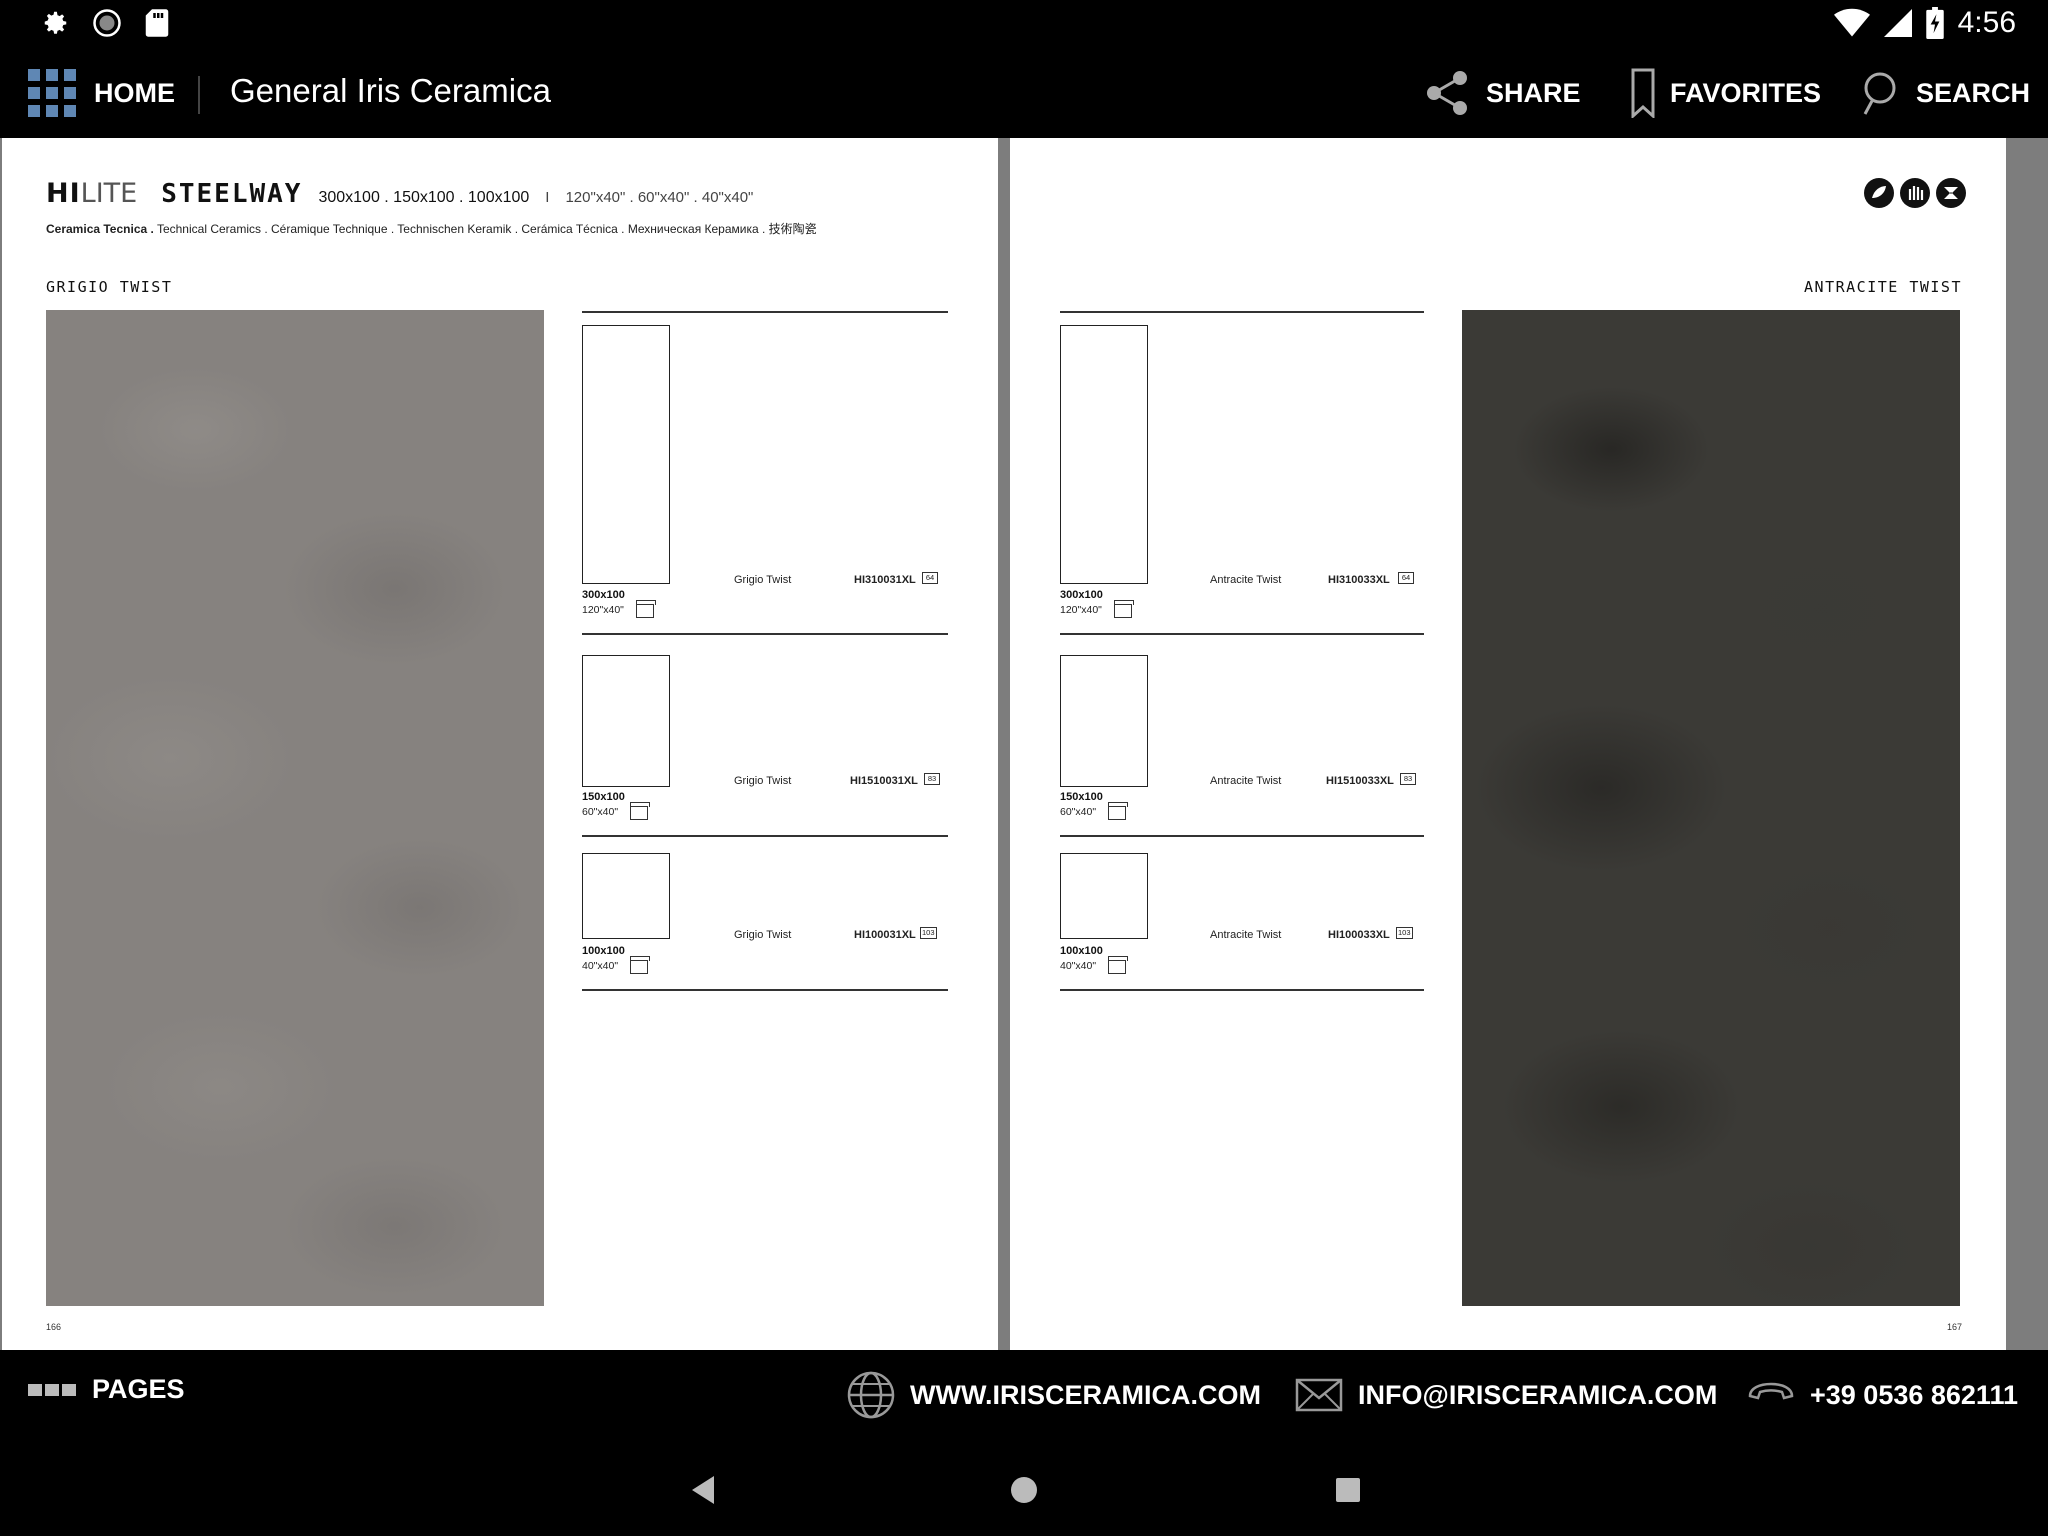  I want to click on signal-icon, so click(1897, 23).